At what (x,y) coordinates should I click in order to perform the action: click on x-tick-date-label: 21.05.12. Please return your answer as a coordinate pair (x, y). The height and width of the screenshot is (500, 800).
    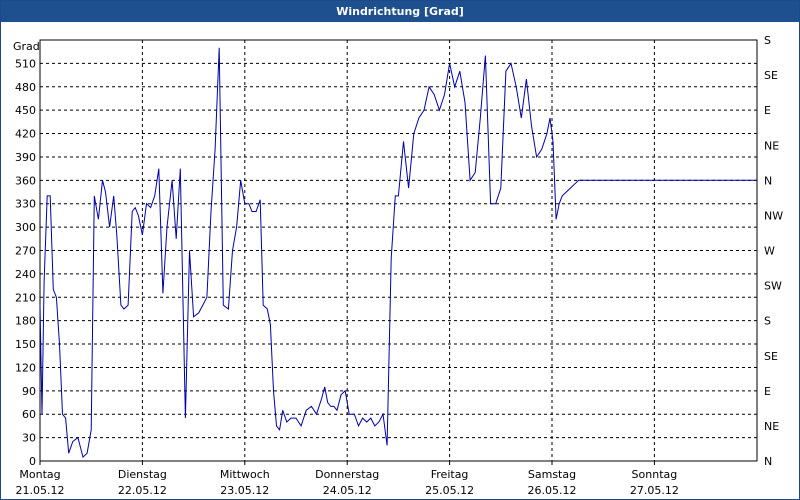
    Looking at the image, I should click on (40, 490).